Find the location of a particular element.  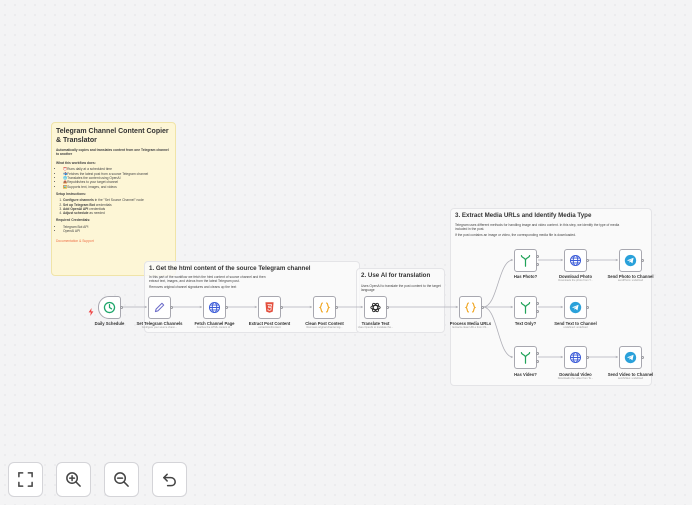

zoom-out-button is located at coordinates (121, 479).